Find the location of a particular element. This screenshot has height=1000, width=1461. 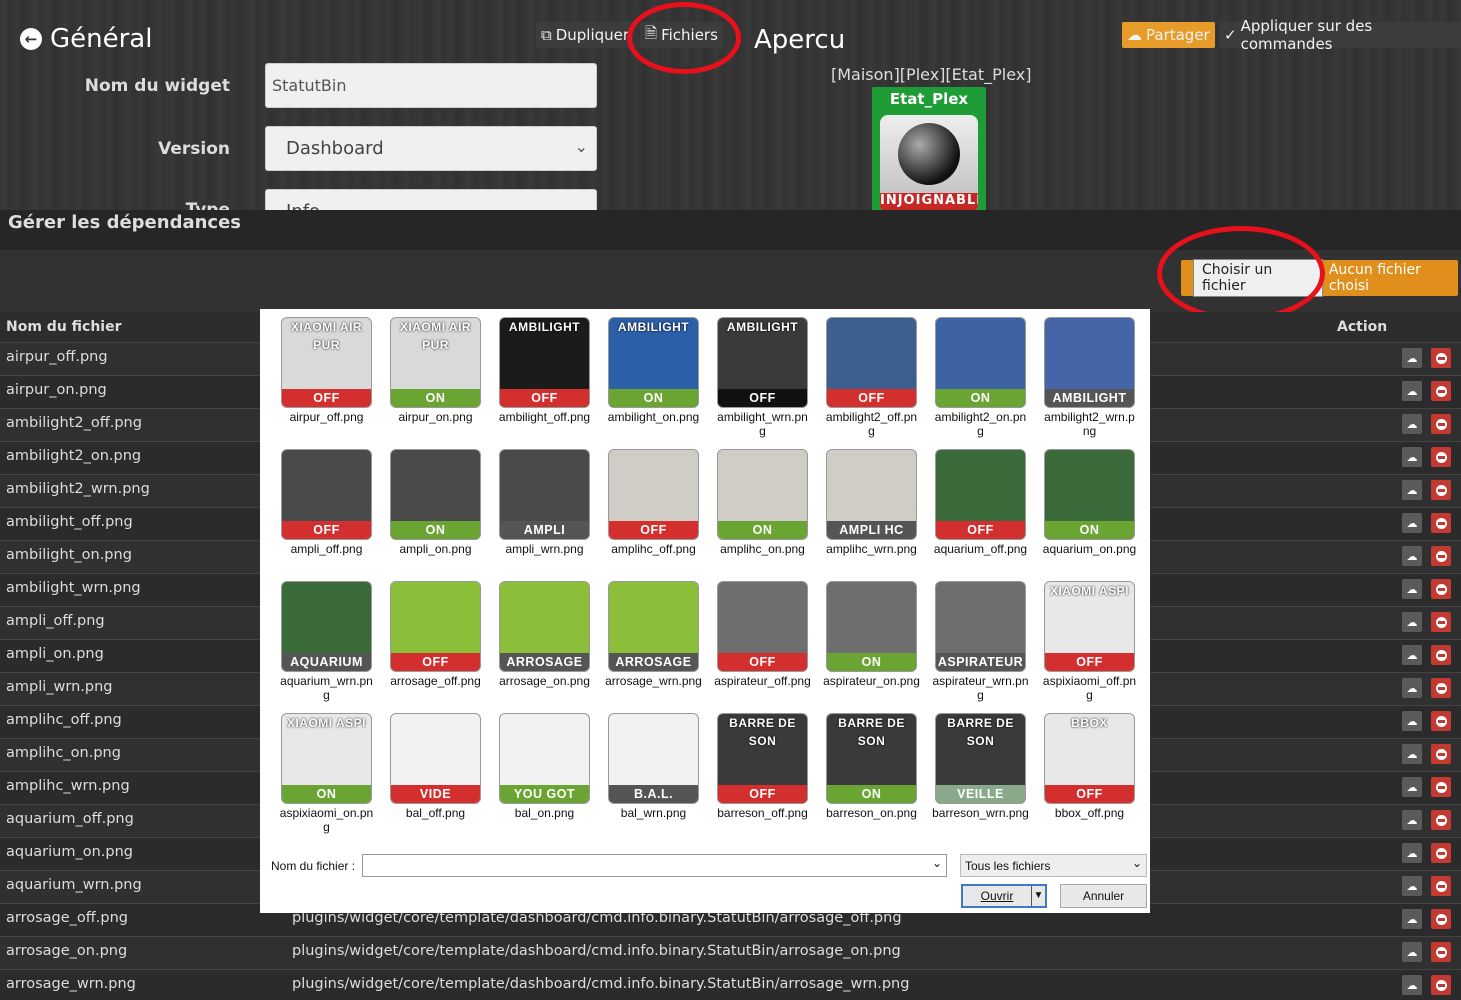

file-thumbnail: ON ampli_on.png is located at coordinates (441, 513).